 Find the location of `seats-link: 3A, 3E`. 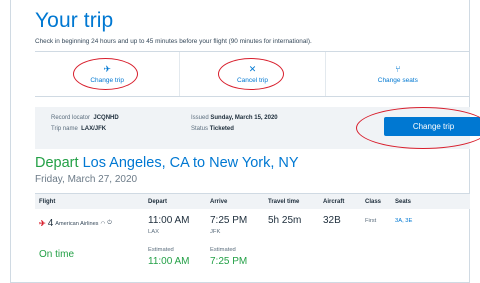

seats-link: 3A, 3E is located at coordinates (403, 221).